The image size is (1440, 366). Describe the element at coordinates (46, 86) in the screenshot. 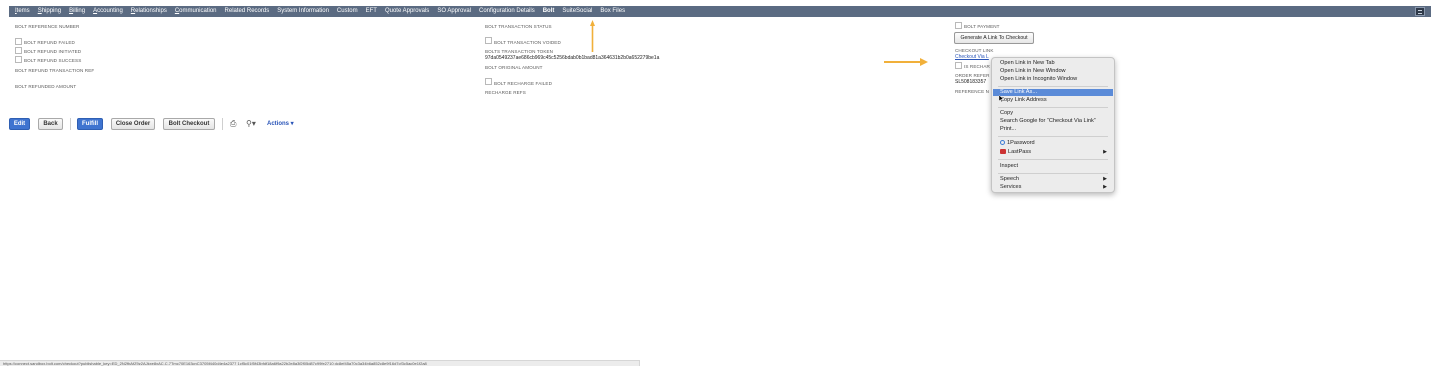

I see `bolt-refunded-amount-label: BOLT REFUNDED AMOUNT` at that location.